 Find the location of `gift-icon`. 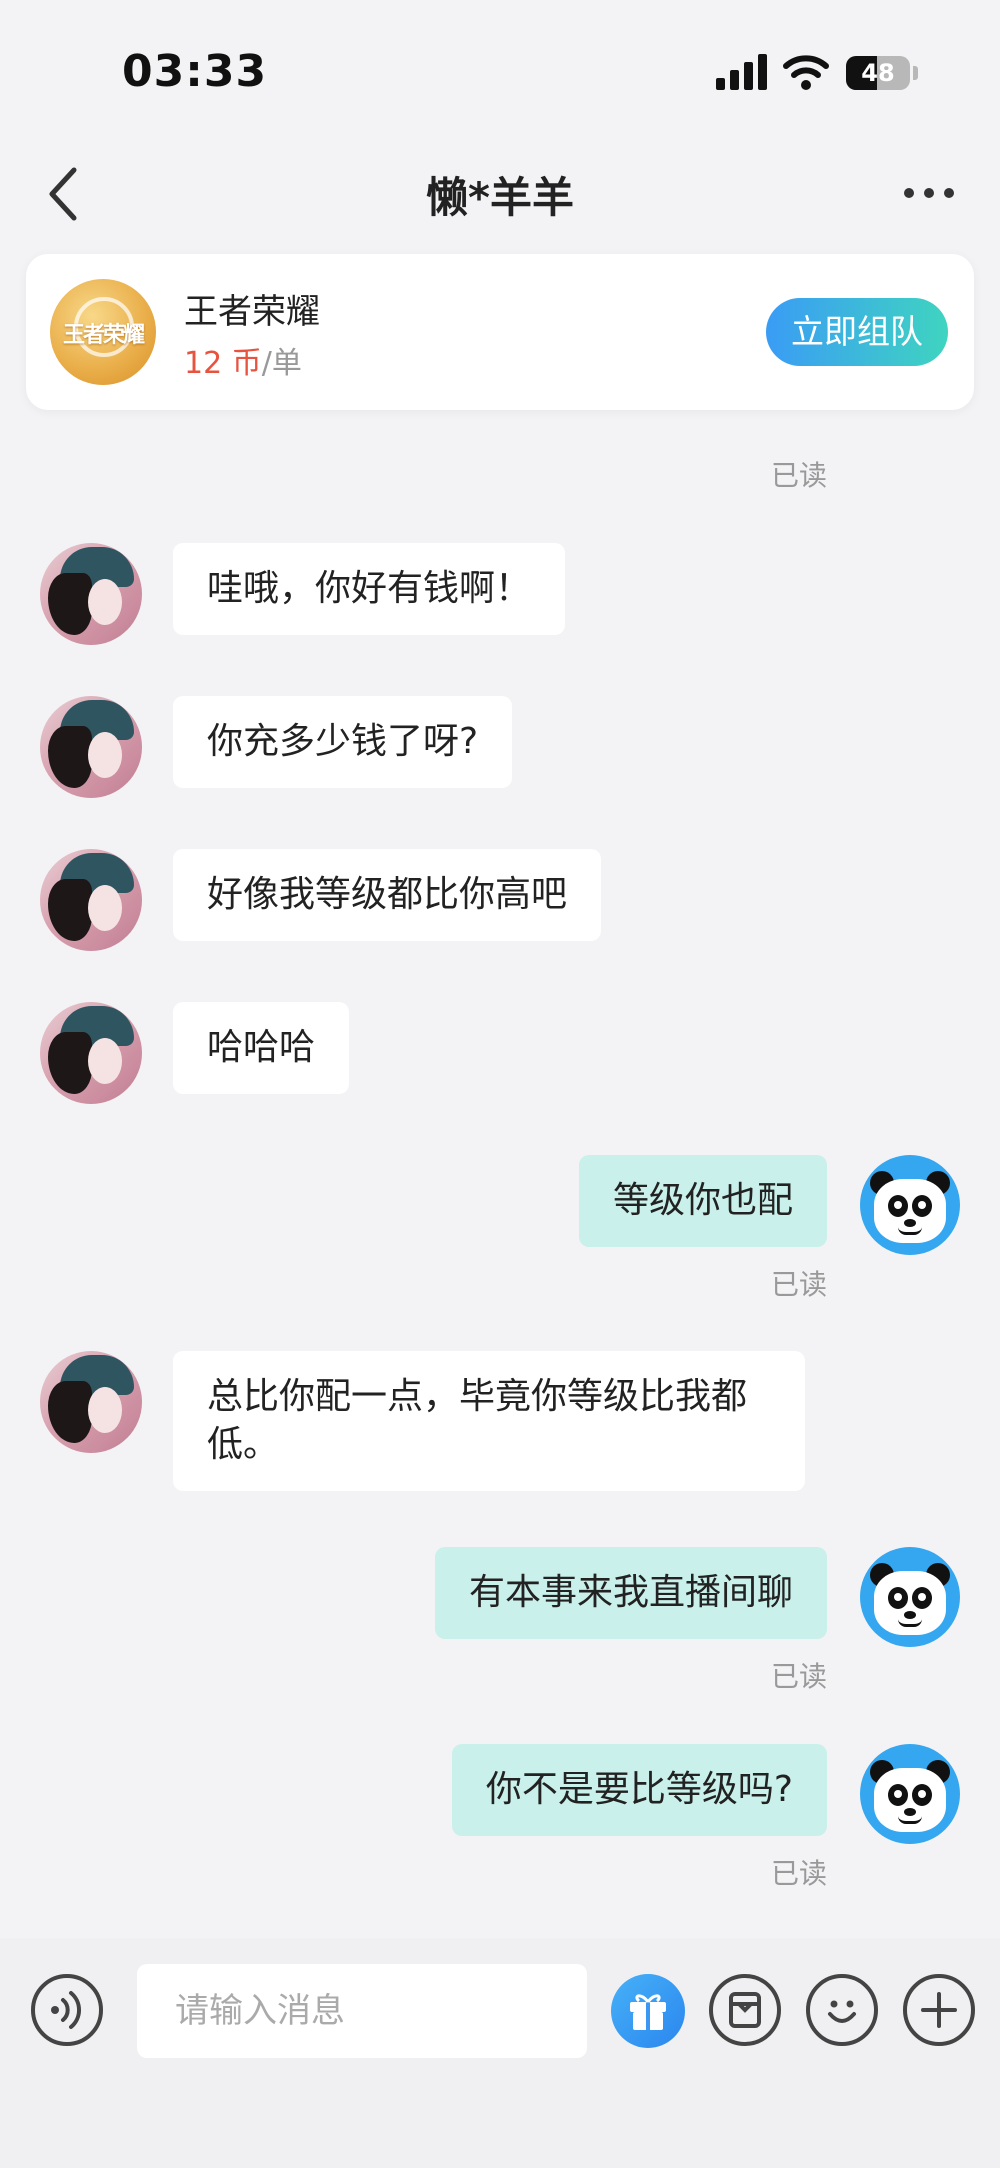

gift-icon is located at coordinates (648, 2012).